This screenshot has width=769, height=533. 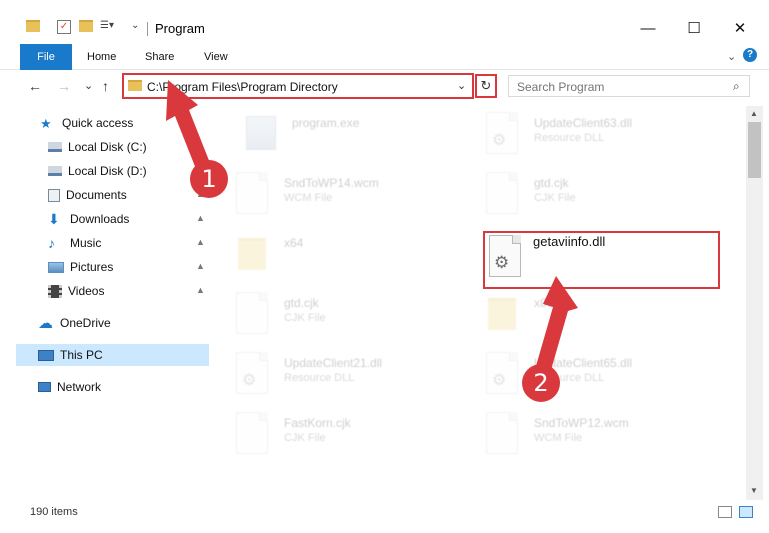 What do you see at coordinates (558, 438) in the screenshot?
I see `file-type: WCM File` at bounding box center [558, 438].